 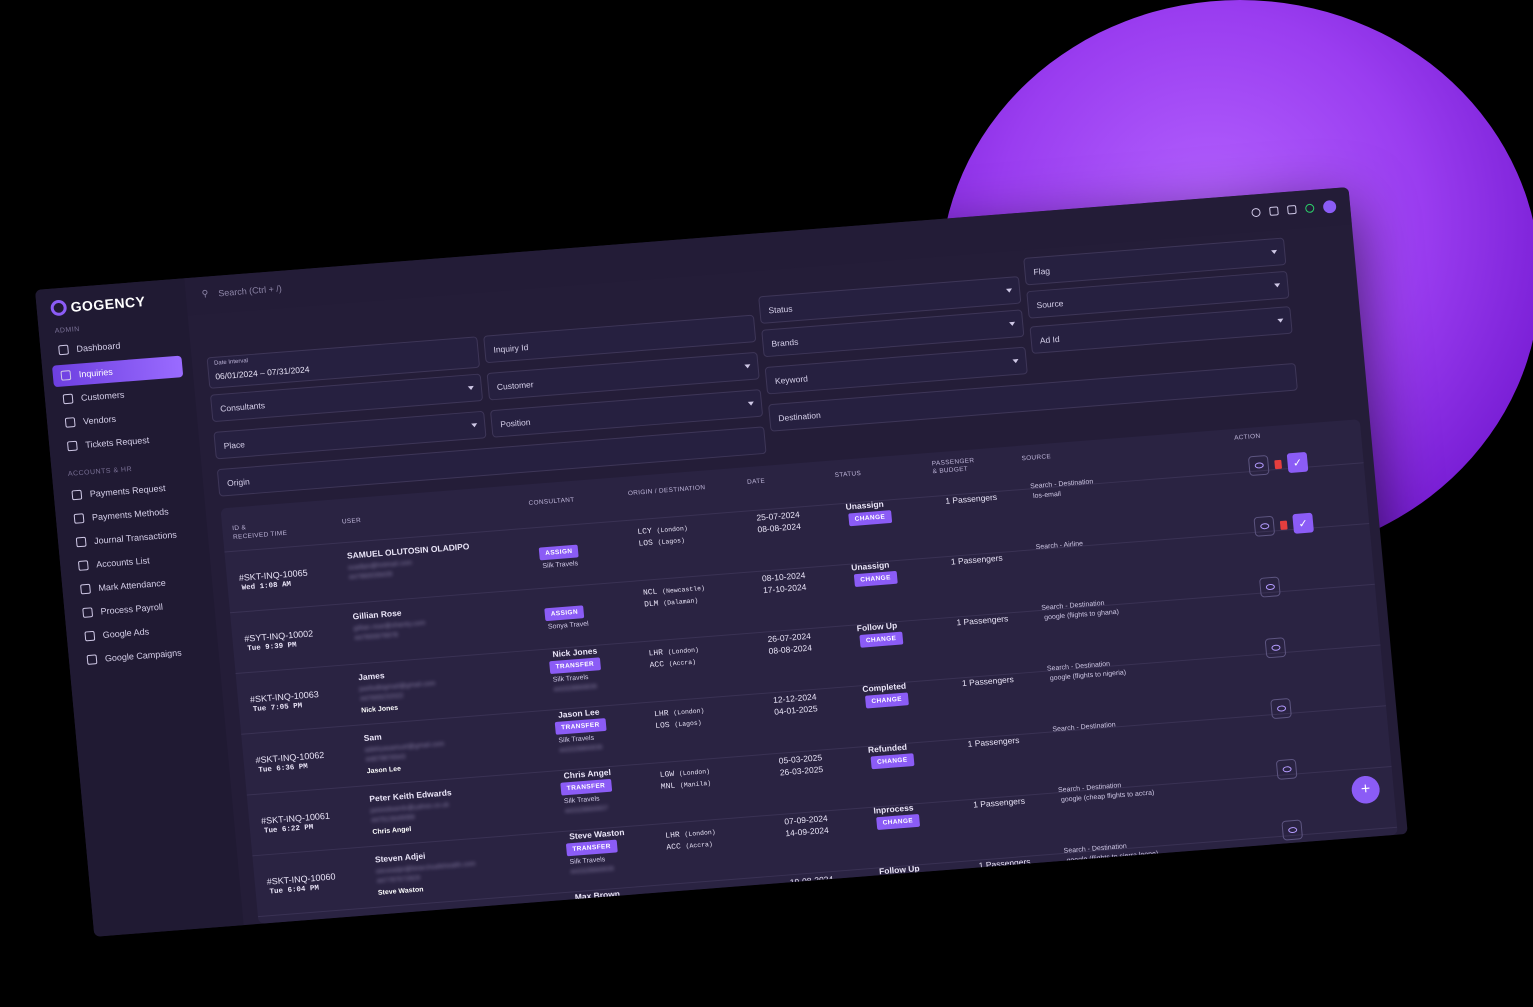 What do you see at coordinates (290, 757) in the screenshot?
I see `inquiry-id: #SKT-INQ-10062` at bounding box center [290, 757].